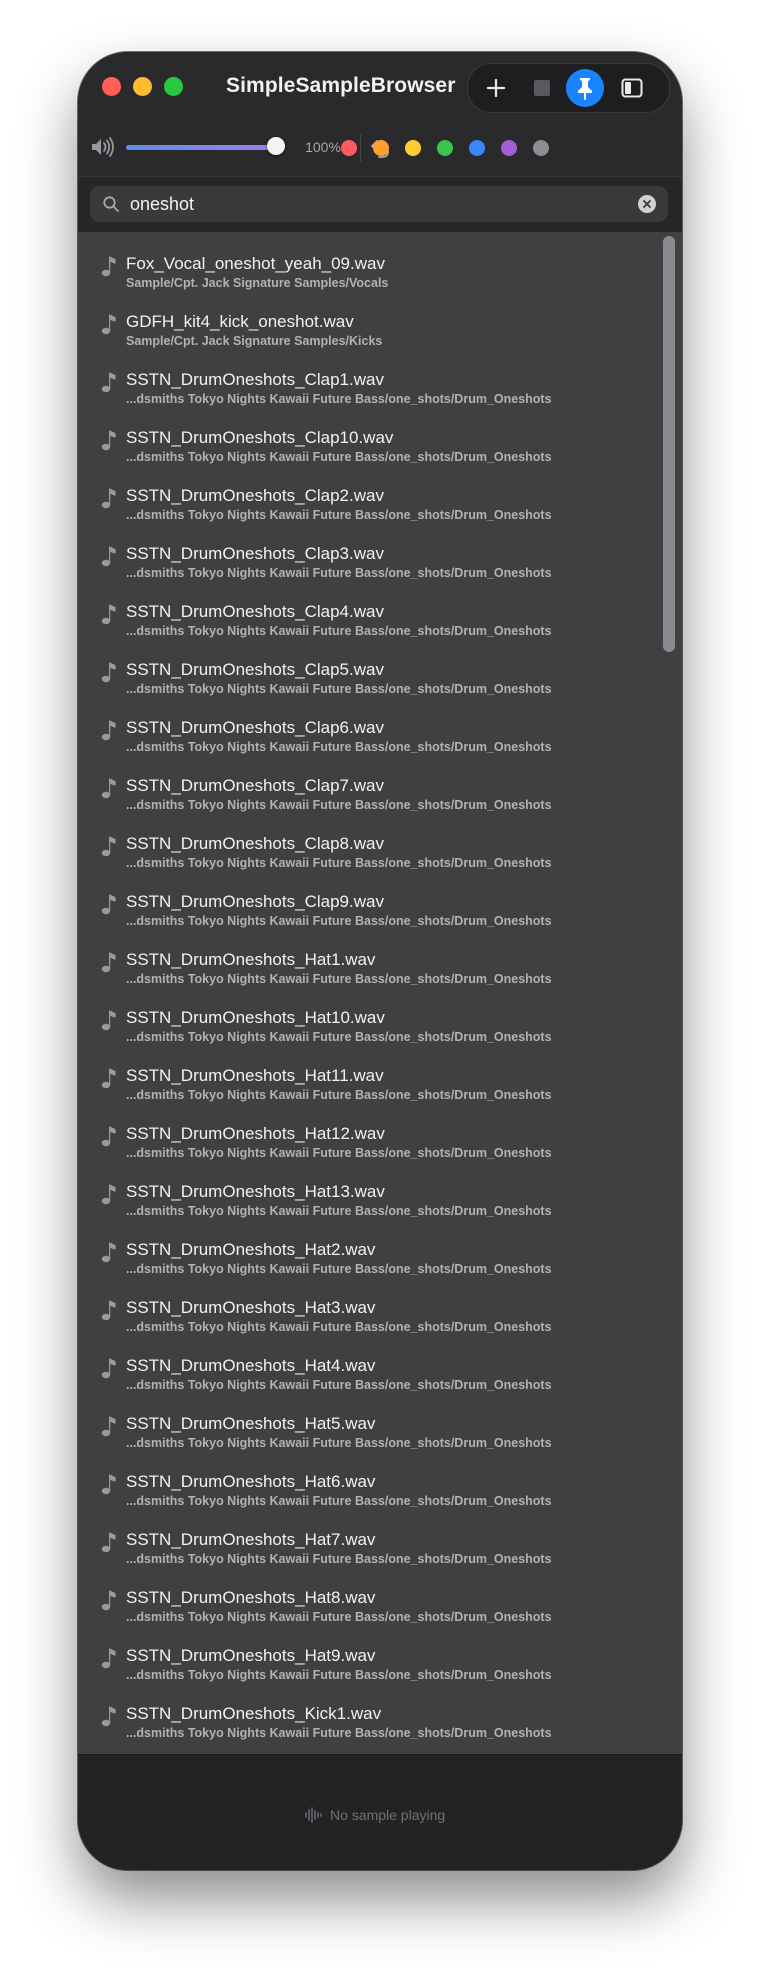  What do you see at coordinates (360, 204) in the screenshot?
I see `search-input` at bounding box center [360, 204].